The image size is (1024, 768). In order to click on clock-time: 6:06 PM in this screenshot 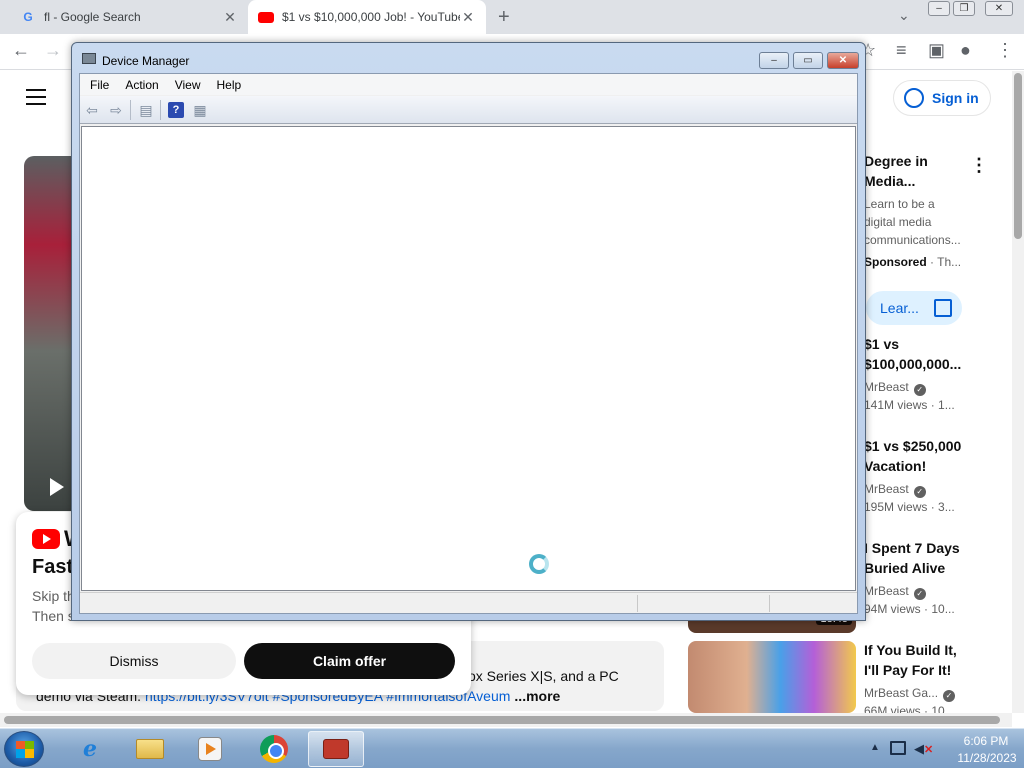, I will do `click(986, 741)`.